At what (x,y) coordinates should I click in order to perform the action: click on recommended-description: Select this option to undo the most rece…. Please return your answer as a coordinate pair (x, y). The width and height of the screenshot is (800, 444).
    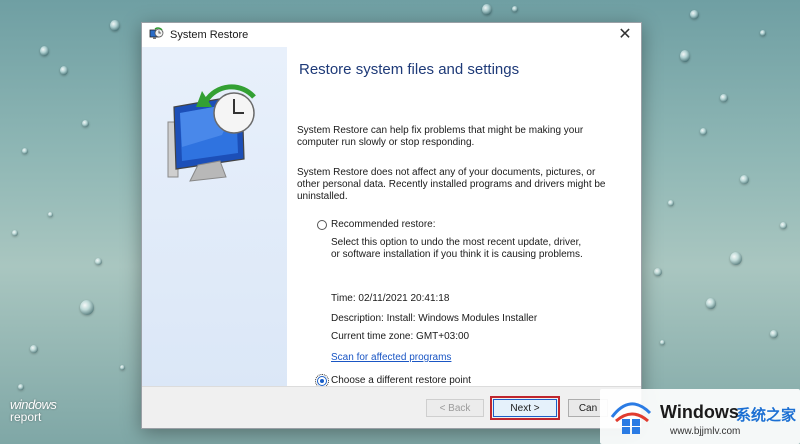
    Looking at the image, I should click on (457, 248).